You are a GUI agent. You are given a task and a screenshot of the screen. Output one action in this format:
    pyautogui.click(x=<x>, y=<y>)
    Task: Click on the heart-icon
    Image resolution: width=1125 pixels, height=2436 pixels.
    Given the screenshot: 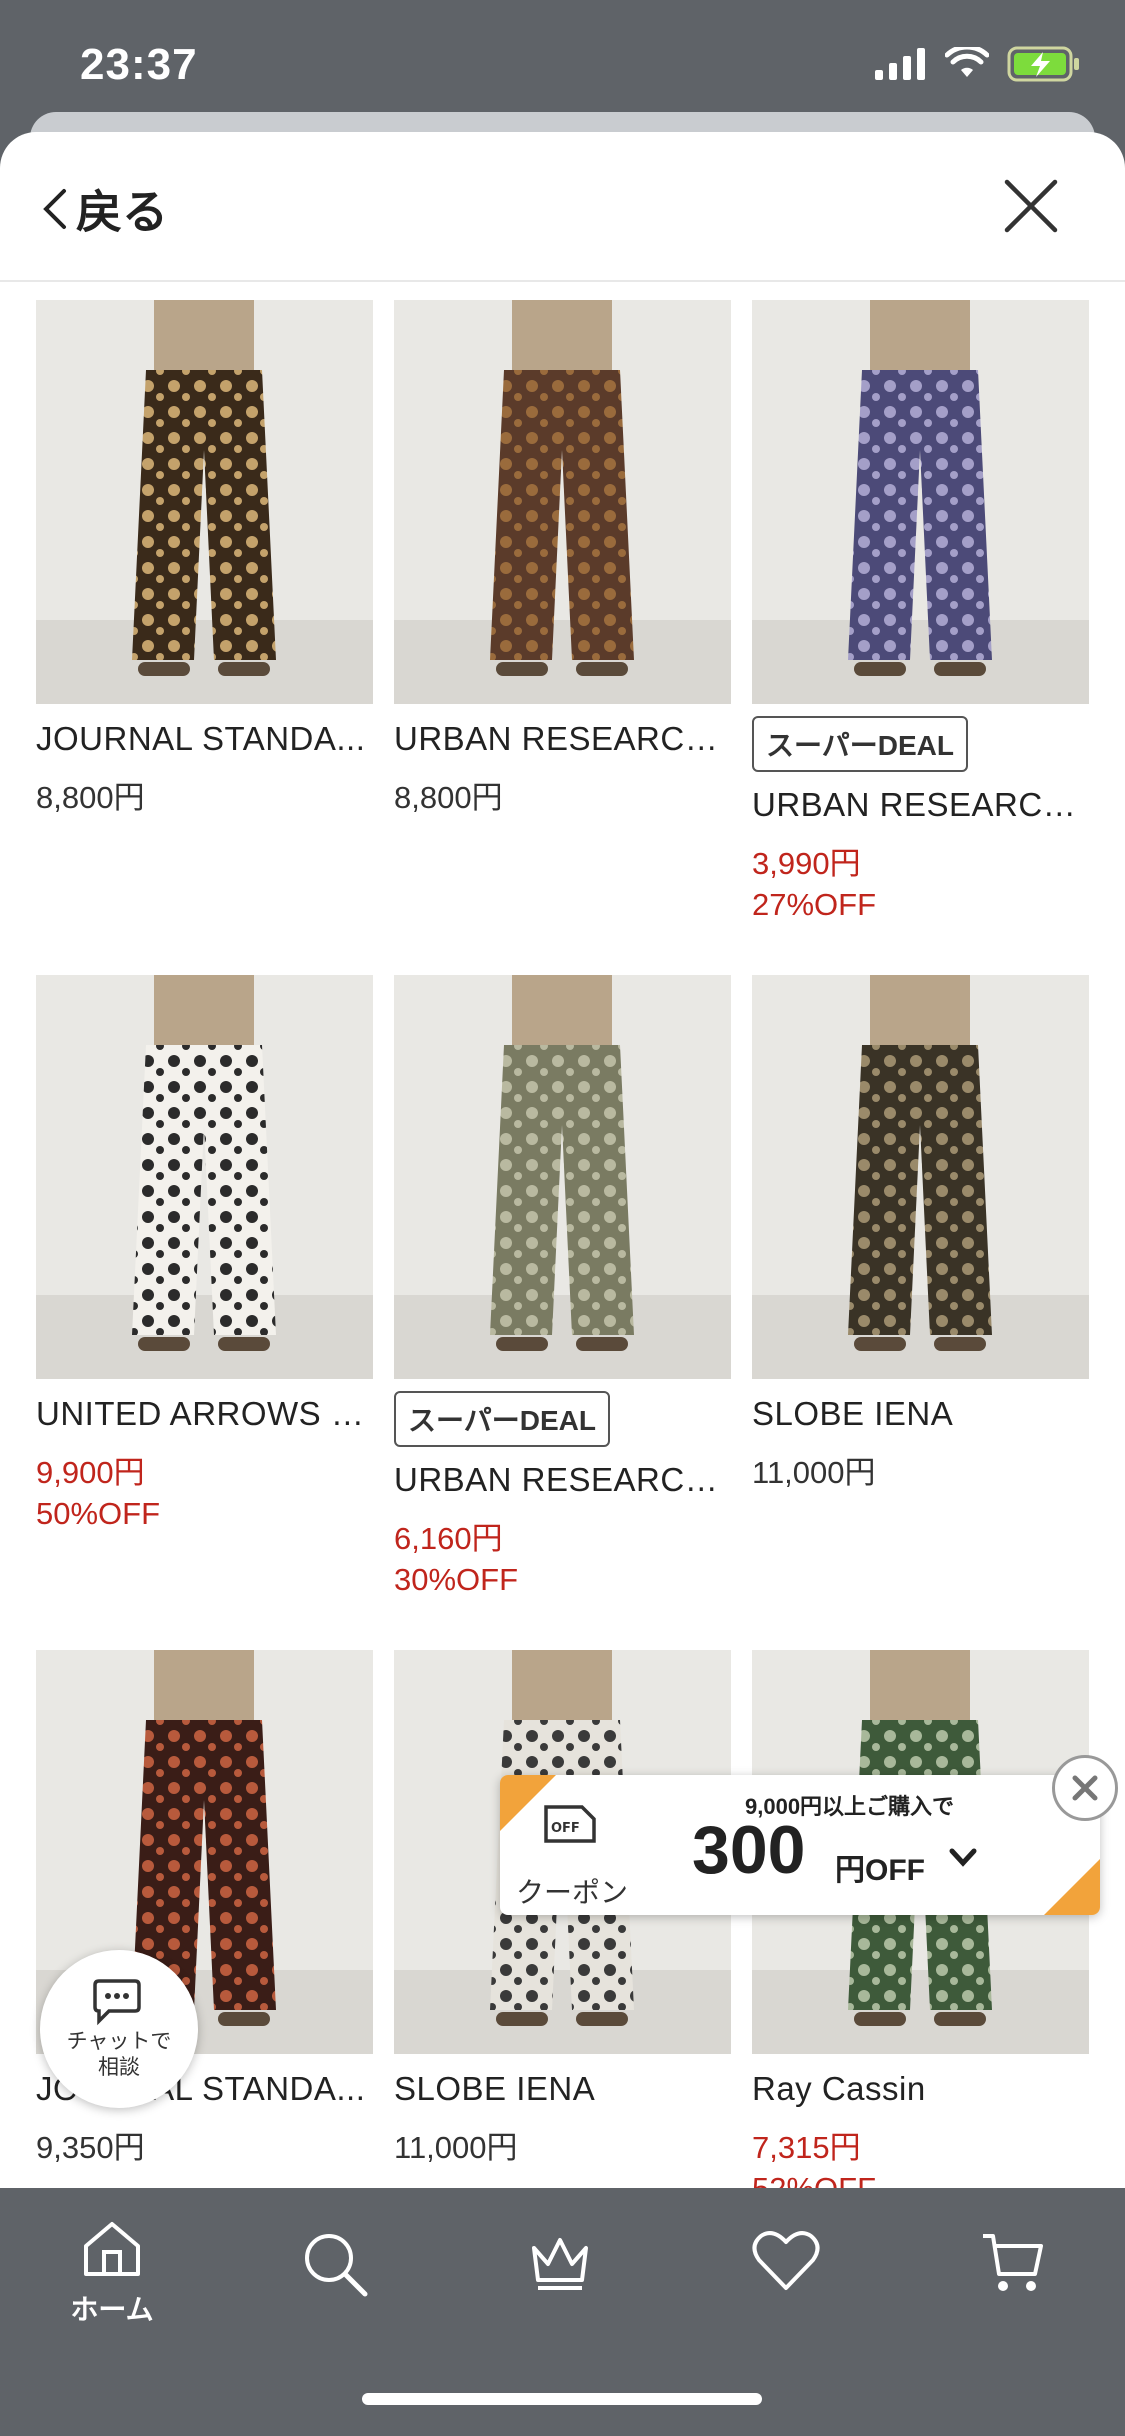 What is the action you would take?
    pyautogui.click(x=786, y=2260)
    